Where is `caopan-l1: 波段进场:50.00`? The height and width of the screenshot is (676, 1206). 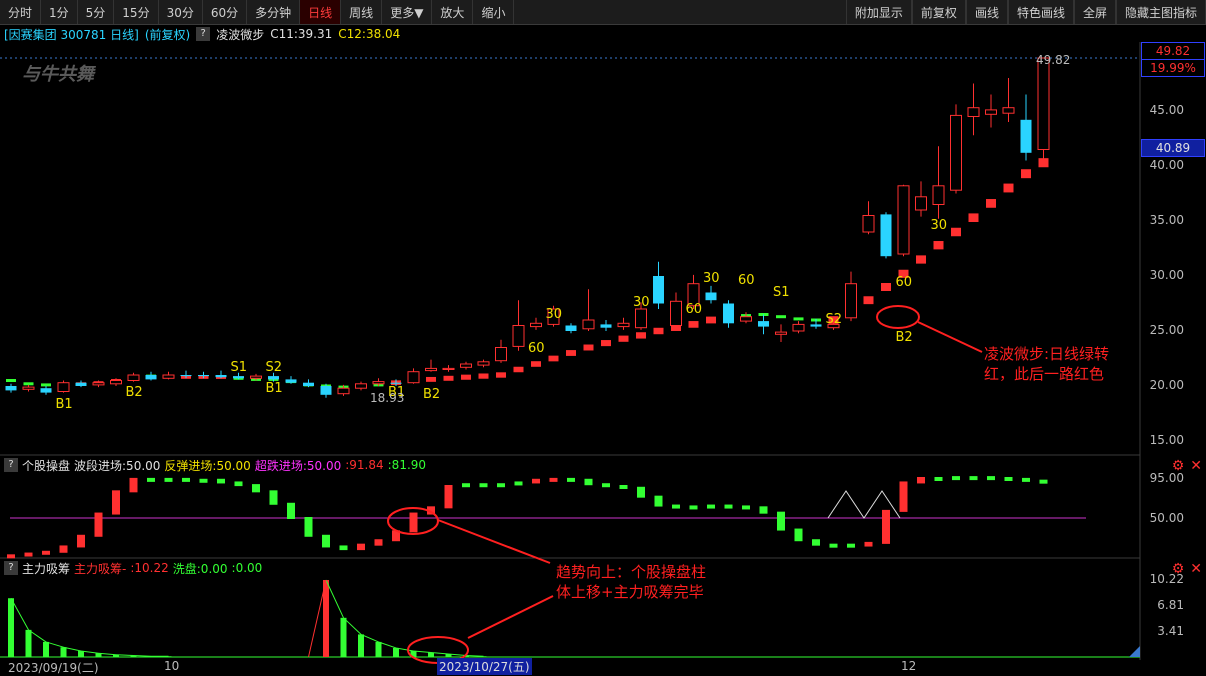
caopan-l1: 波段进场:50.00 is located at coordinates (117, 465).